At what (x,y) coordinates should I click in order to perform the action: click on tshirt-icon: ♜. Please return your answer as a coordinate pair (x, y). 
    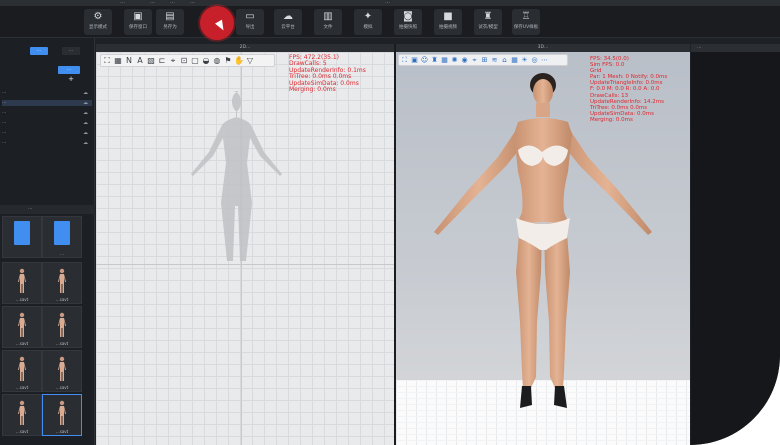
    Looking at the image, I should click on (488, 16).